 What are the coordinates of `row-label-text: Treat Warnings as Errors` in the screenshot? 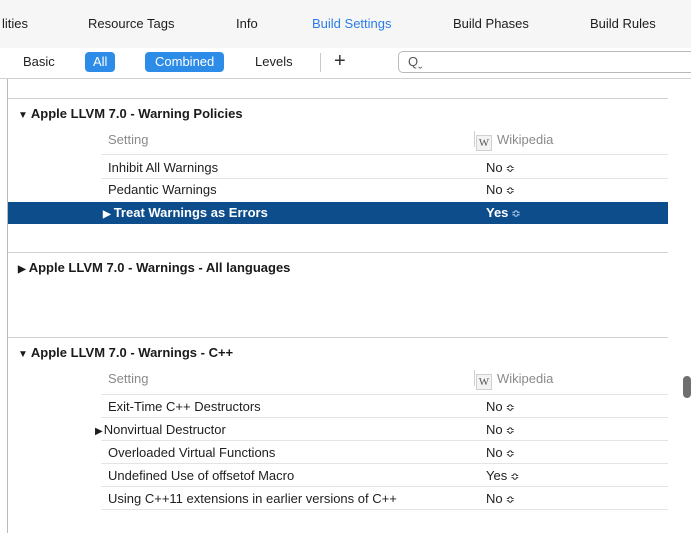 It's located at (190, 212).